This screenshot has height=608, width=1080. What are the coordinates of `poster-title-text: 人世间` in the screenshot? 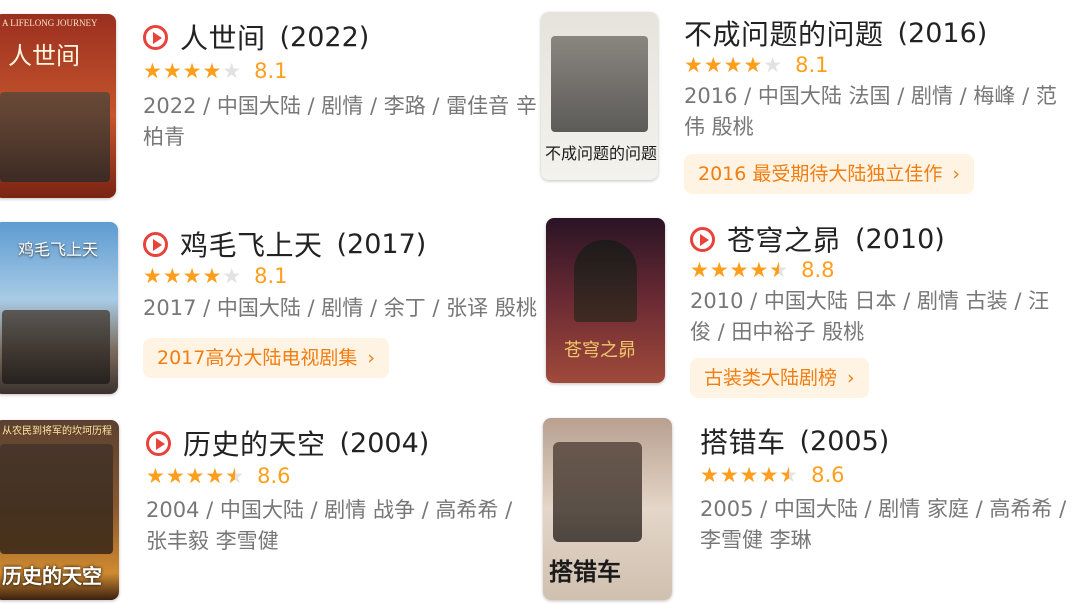 It's located at (44, 56).